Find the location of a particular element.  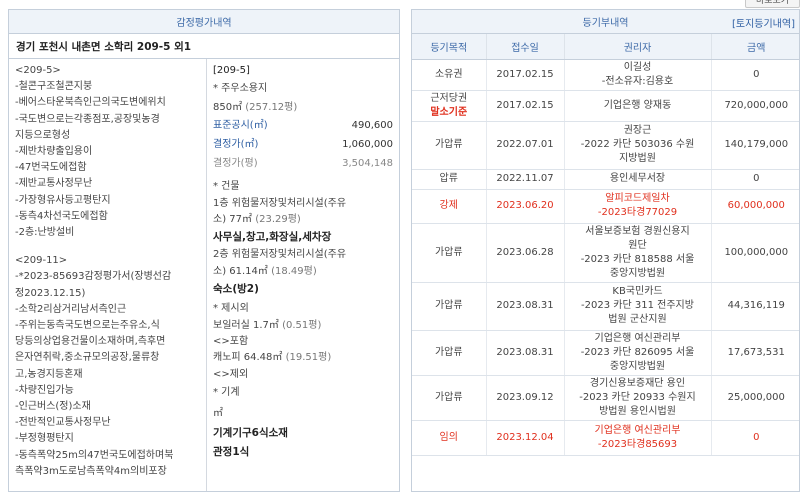

view-button: 바로보기 is located at coordinates (772, 4).